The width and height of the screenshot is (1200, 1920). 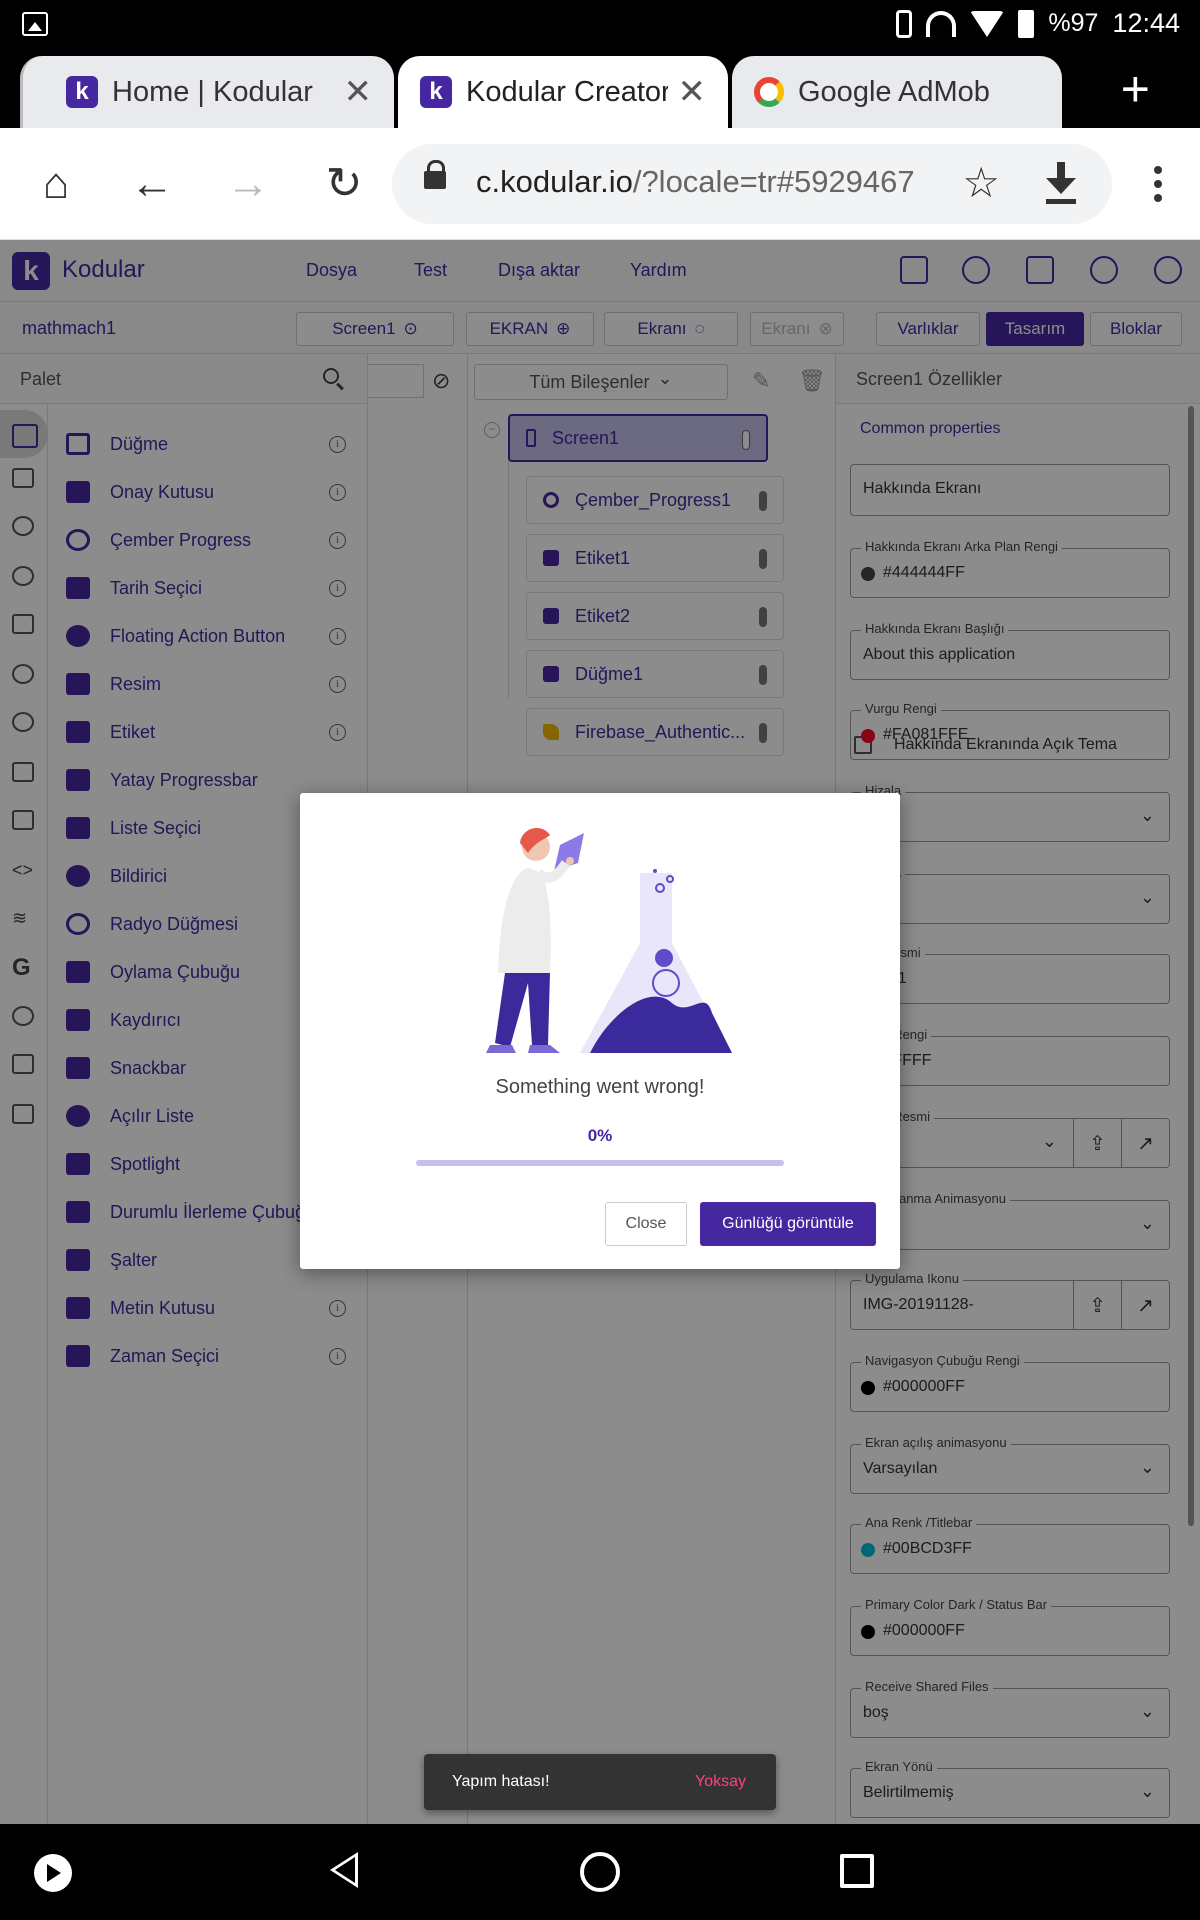 I want to click on error-snackbar: Yapım hatası! Yoksay, so click(x=600, y=1782).